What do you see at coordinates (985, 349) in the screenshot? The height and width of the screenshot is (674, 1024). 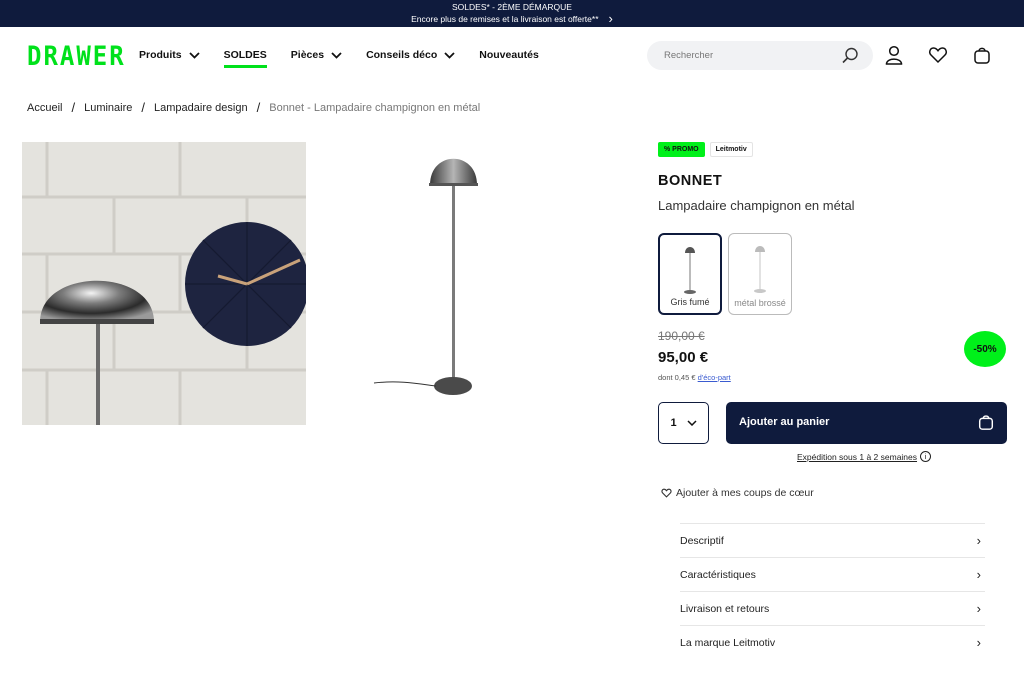 I see `discount-badge: -50%` at bounding box center [985, 349].